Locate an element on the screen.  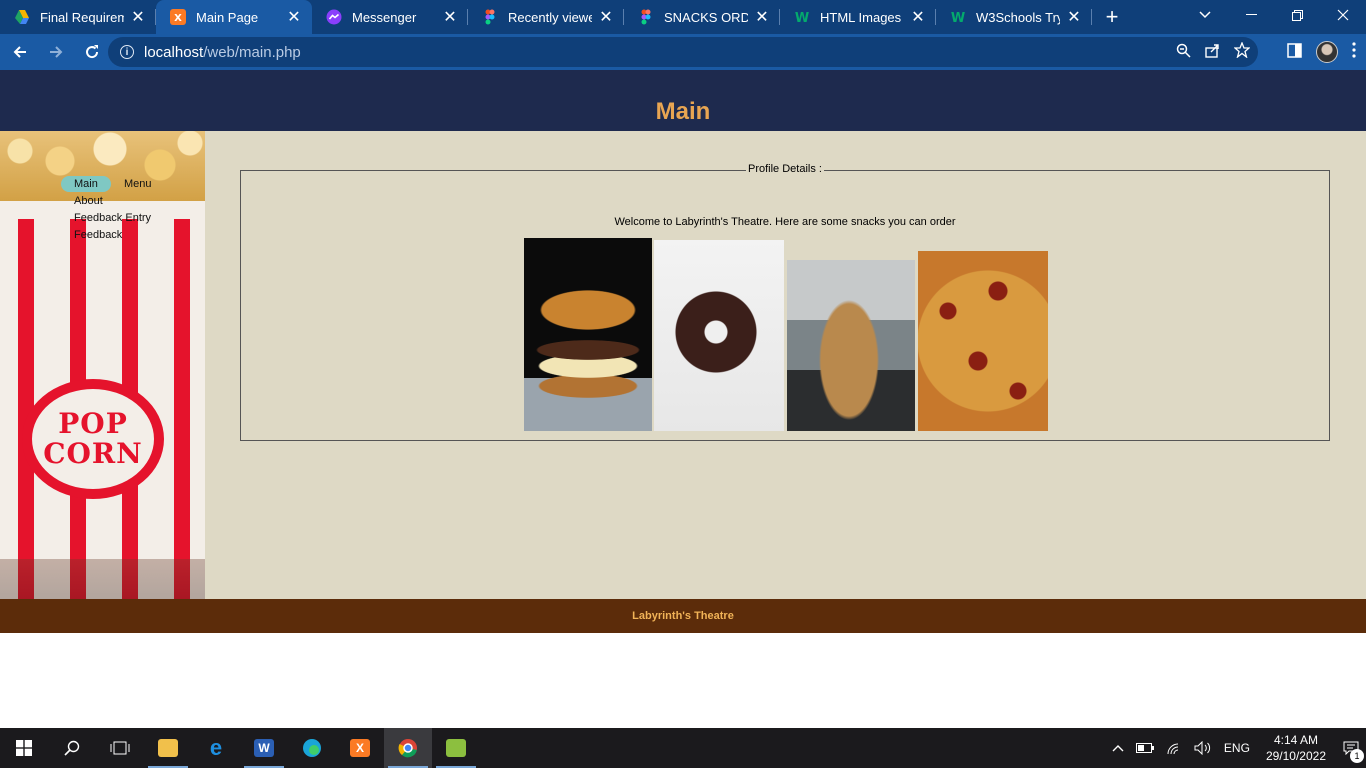
nav-item-feedback-entry: Feedback Entry is located at coordinates (111, 218).